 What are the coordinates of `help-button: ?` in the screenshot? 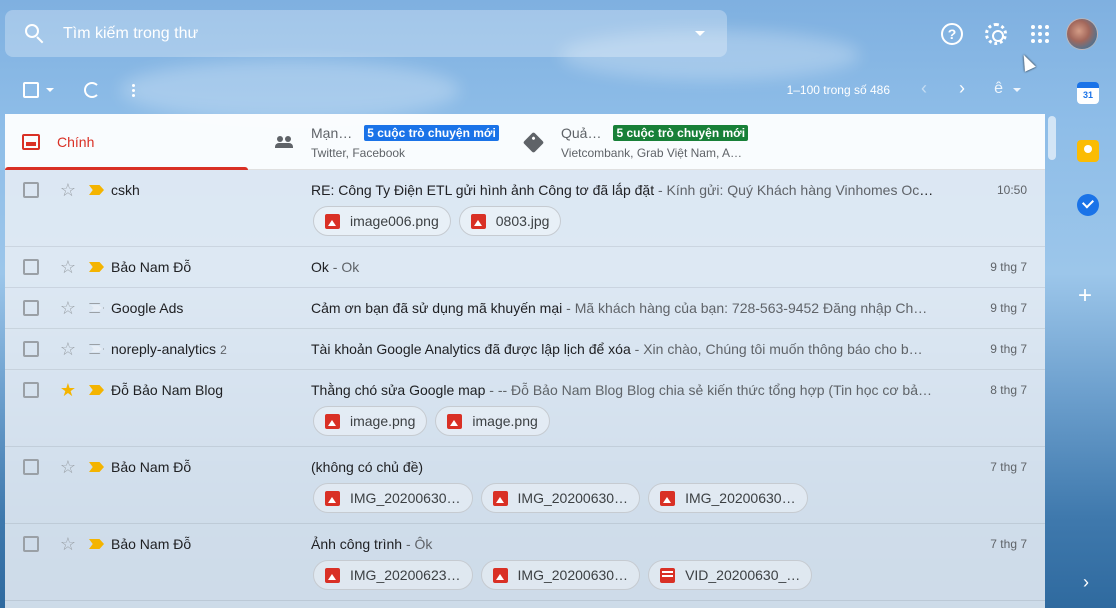 It's located at (952, 34).